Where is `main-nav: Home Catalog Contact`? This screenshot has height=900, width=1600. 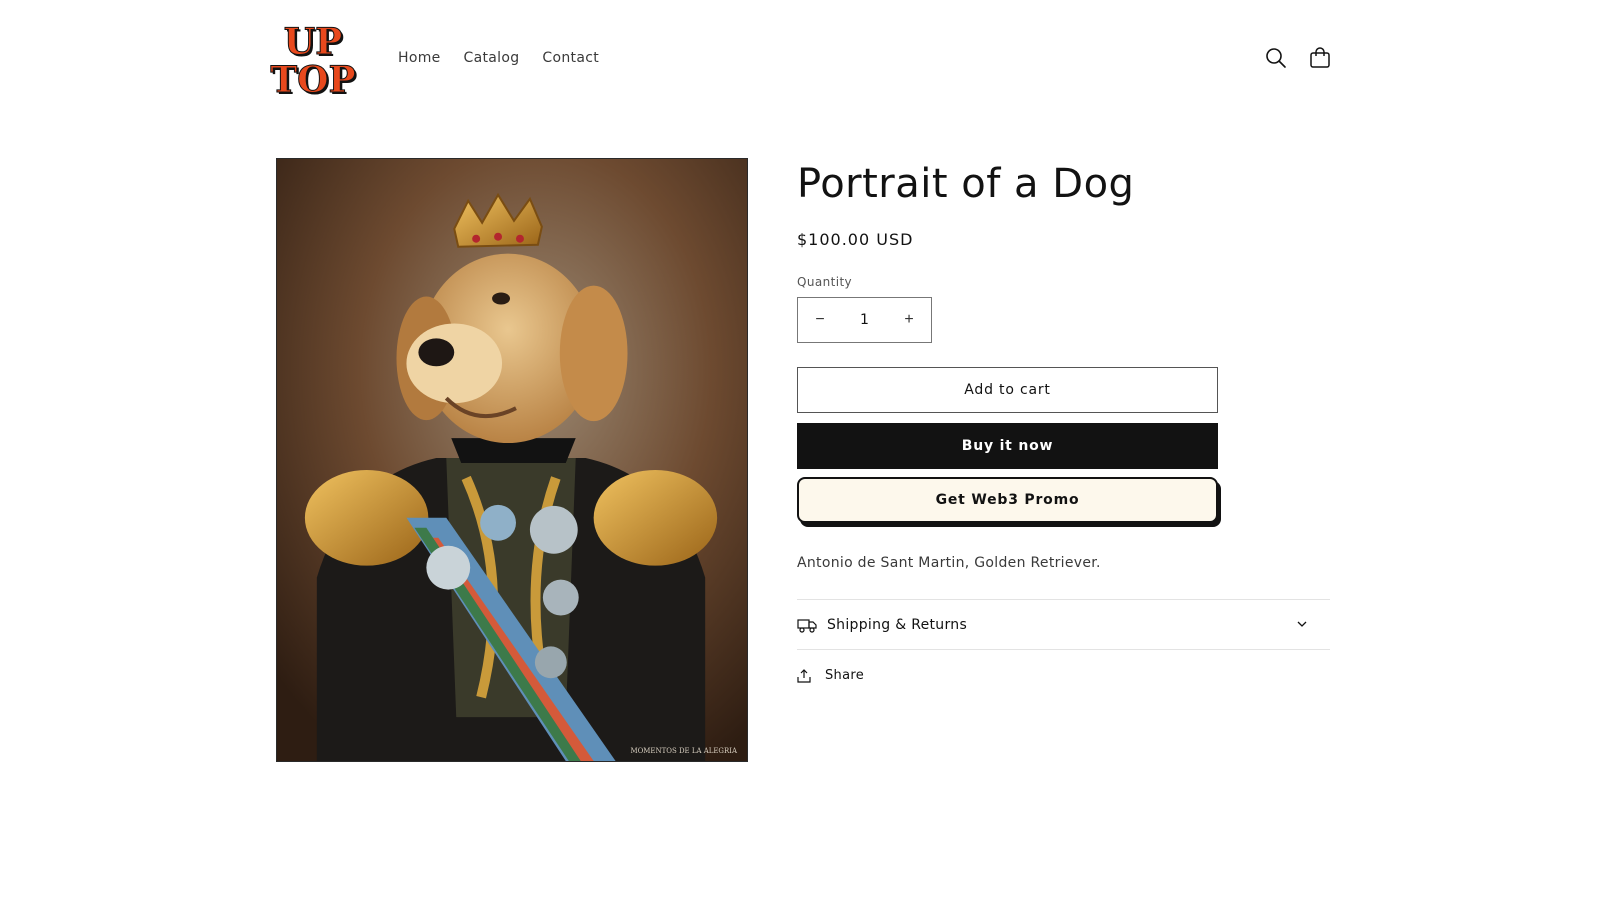 main-nav: Home Catalog Contact is located at coordinates (510, 58).